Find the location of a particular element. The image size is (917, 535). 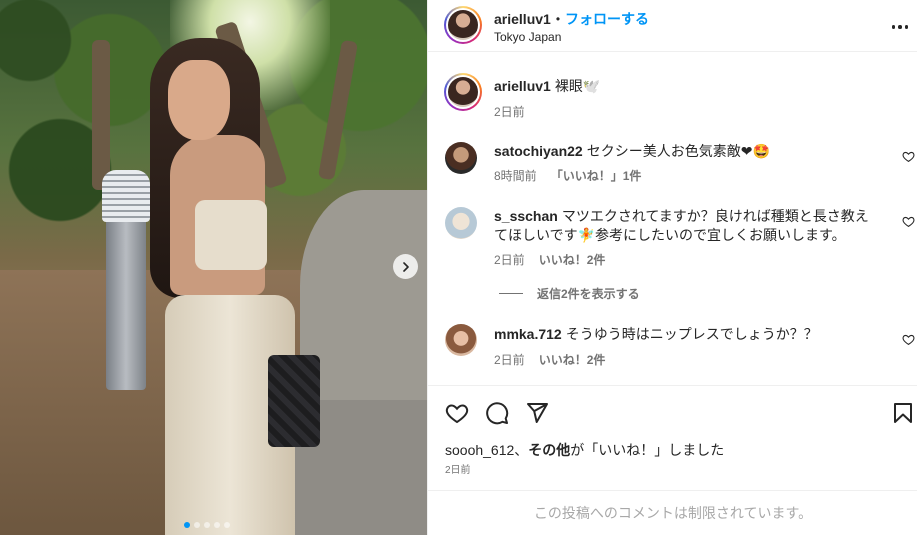

carousel-indicator is located at coordinates (207, 525).